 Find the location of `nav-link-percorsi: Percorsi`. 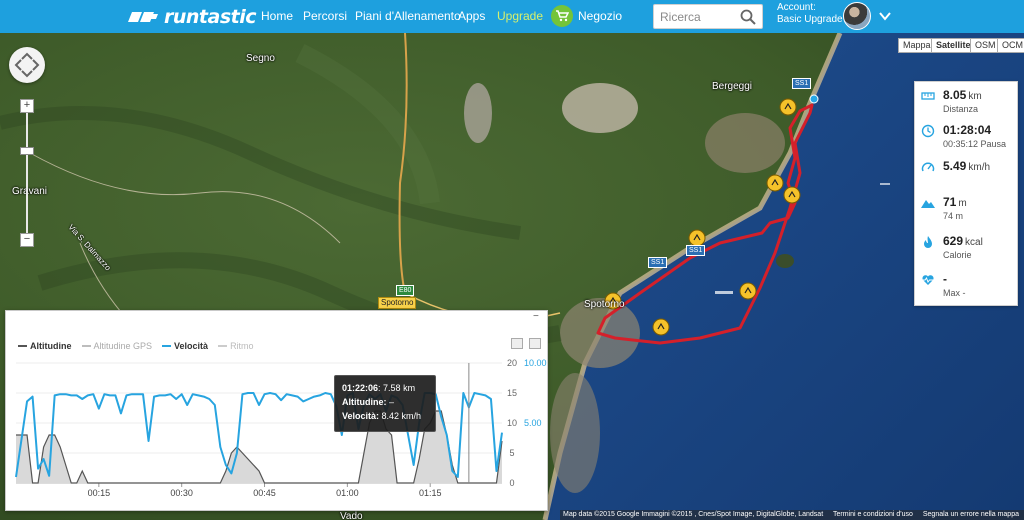

nav-link-percorsi: Percorsi is located at coordinates (325, 16).